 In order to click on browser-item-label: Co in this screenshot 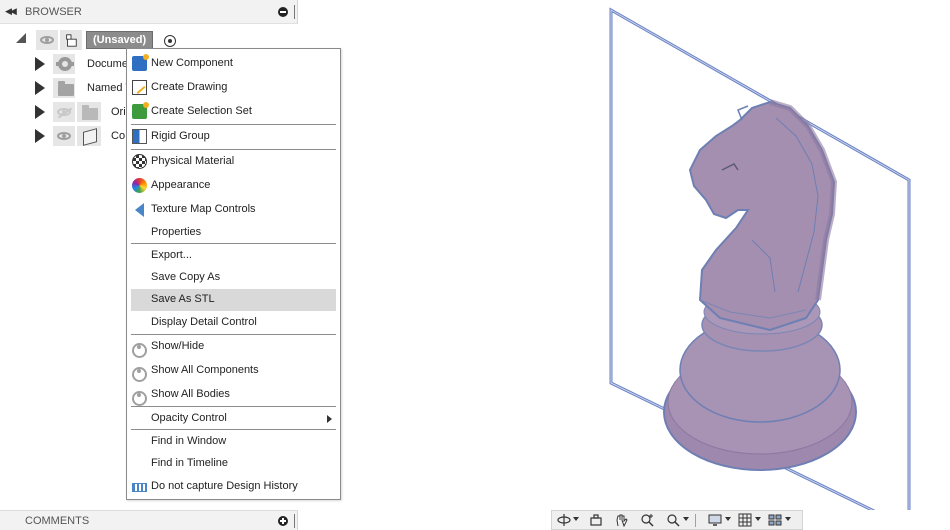, I will do `click(118, 136)`.